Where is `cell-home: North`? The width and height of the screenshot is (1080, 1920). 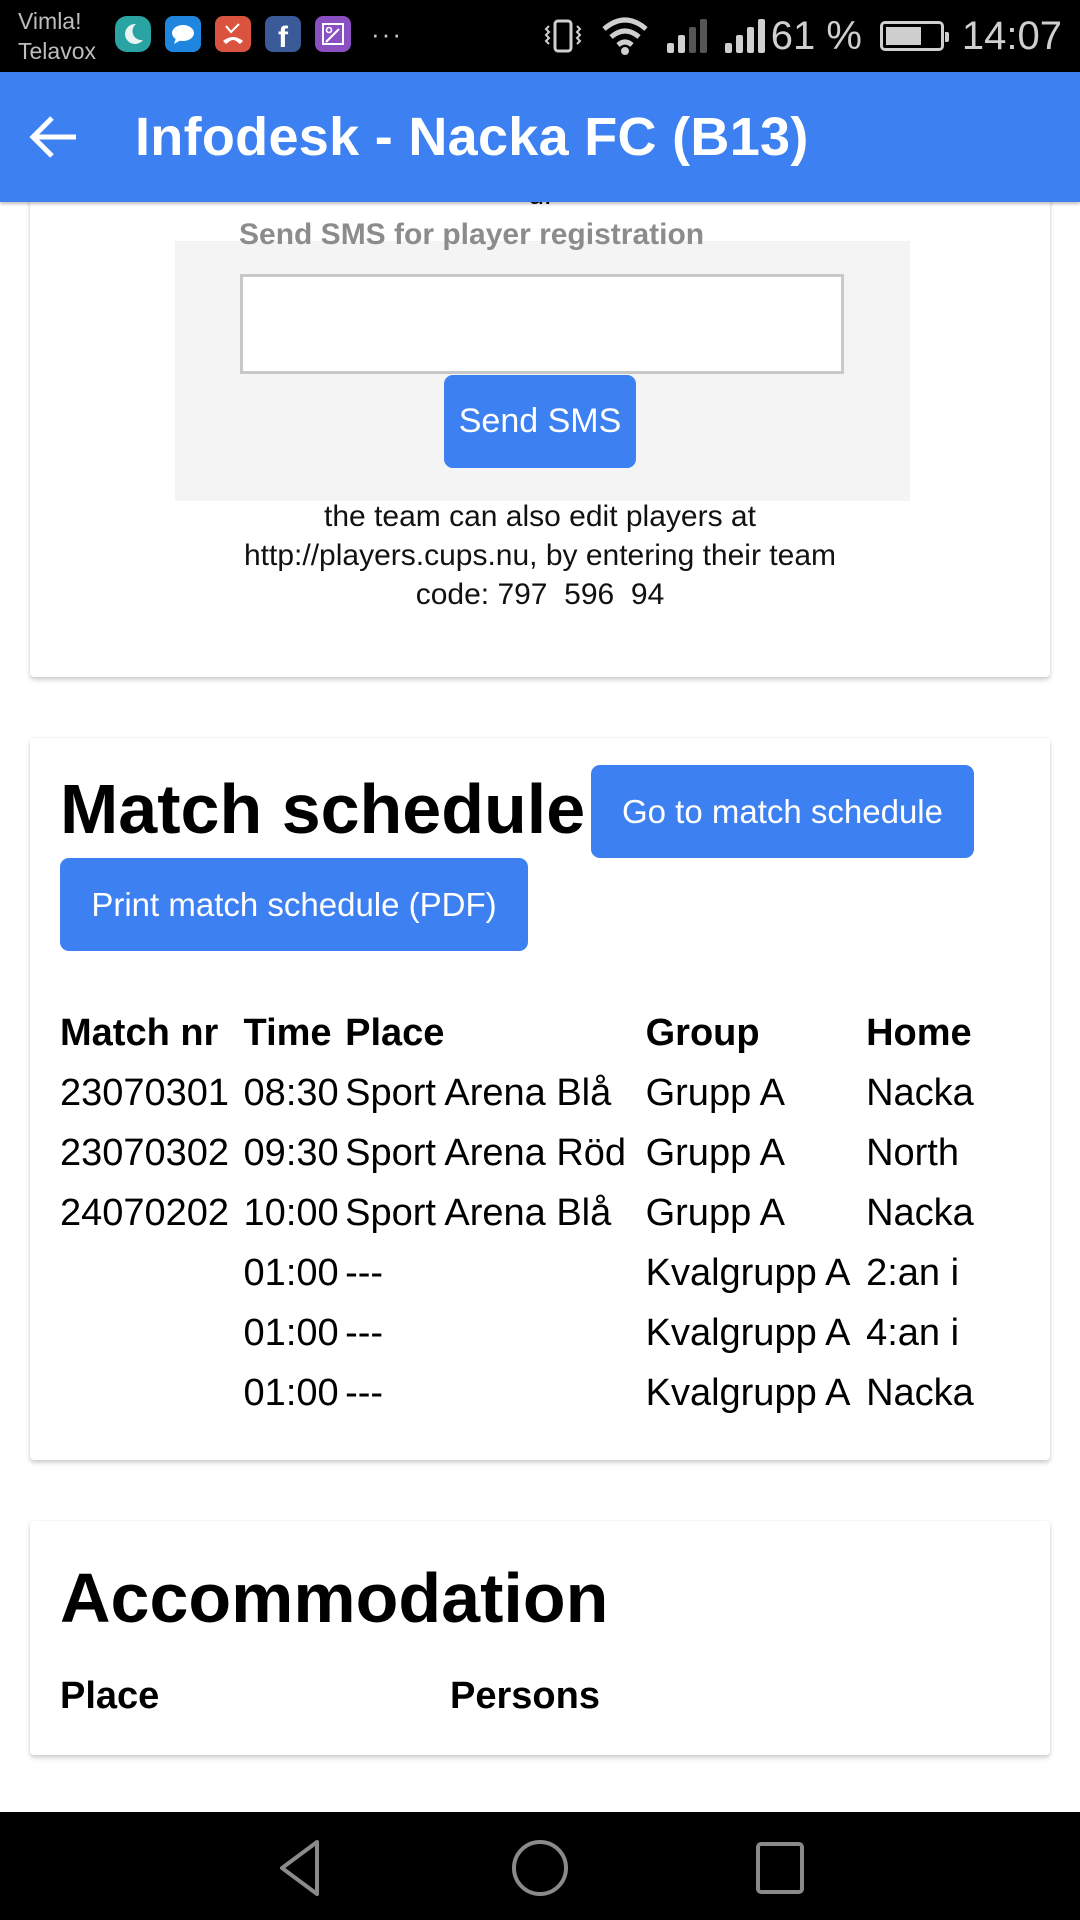 cell-home: North is located at coordinates (912, 1153).